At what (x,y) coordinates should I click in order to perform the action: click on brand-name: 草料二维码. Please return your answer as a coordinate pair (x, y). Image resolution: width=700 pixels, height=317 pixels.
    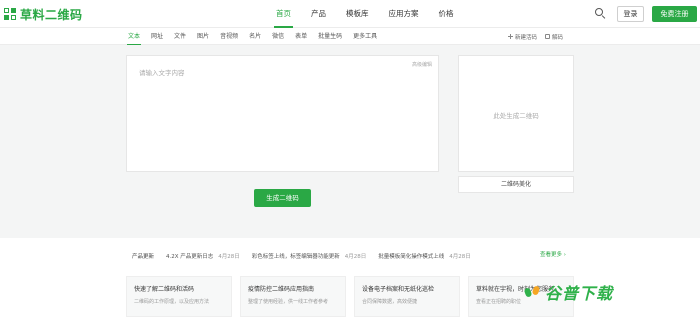
    Looking at the image, I should click on (51, 15).